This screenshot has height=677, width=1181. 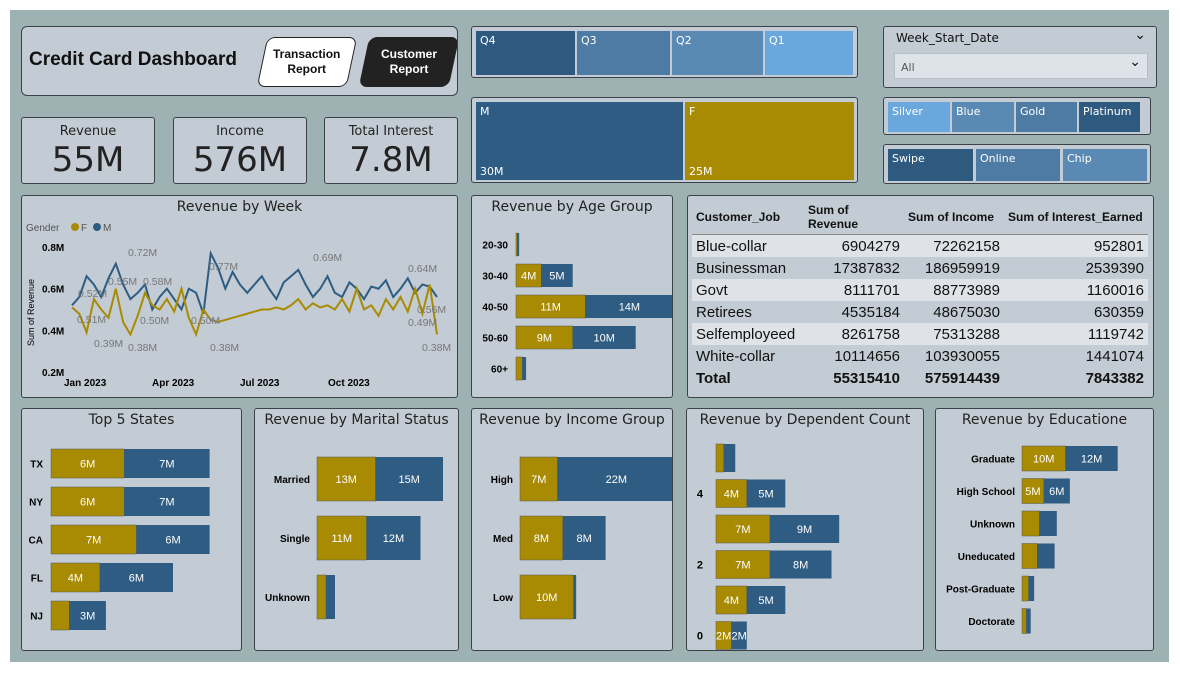 What do you see at coordinates (528, 277) in the screenshot?
I see `bar-label-f: 4M` at bounding box center [528, 277].